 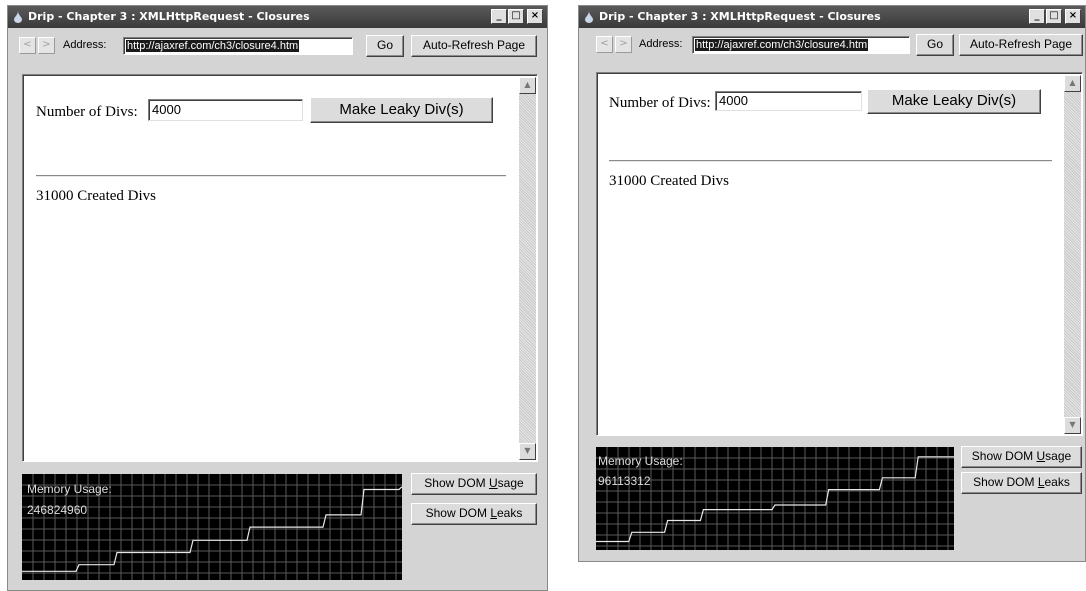 I want to click on memory-usage-value: 96113312, so click(x=624, y=481).